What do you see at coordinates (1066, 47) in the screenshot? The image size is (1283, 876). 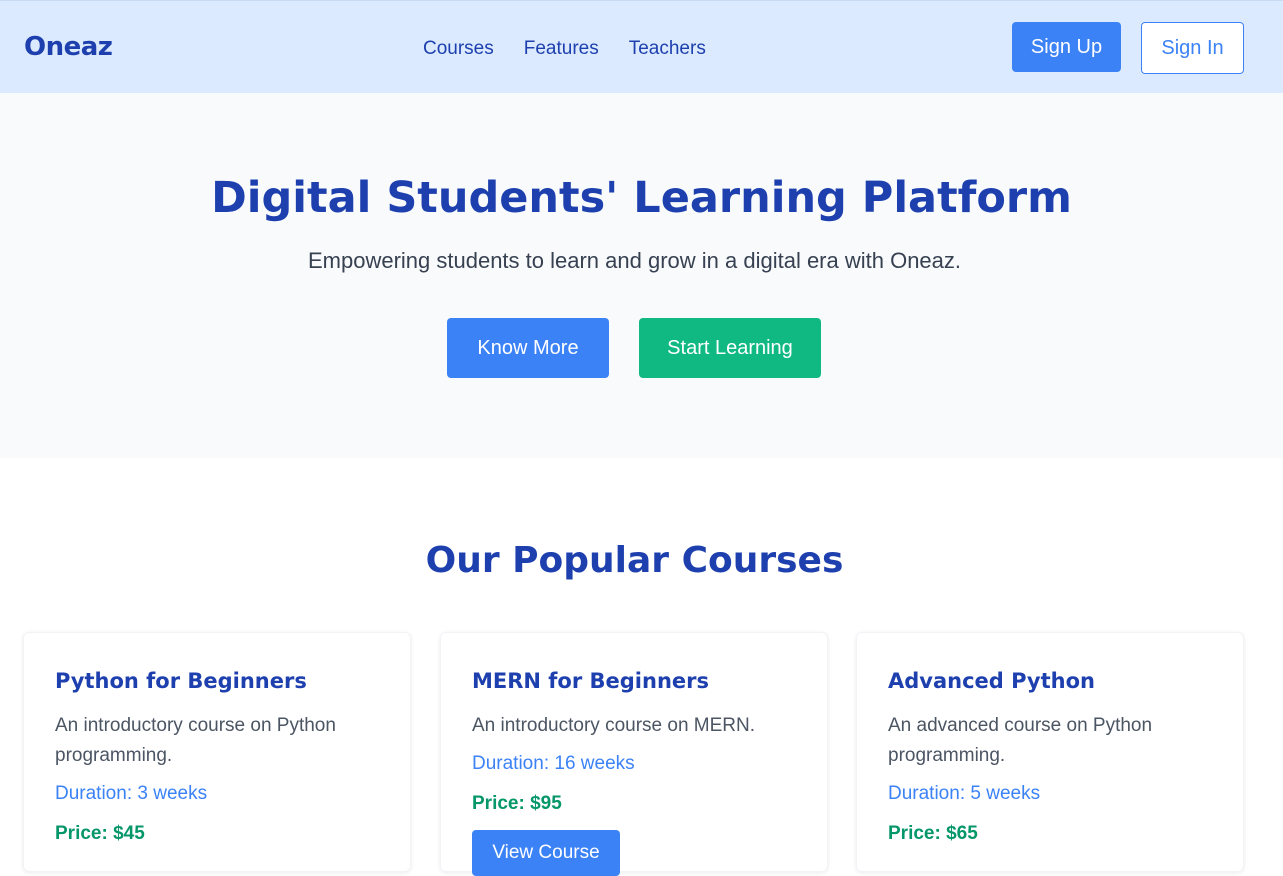 I see `sign-up-button: Sign Up` at bounding box center [1066, 47].